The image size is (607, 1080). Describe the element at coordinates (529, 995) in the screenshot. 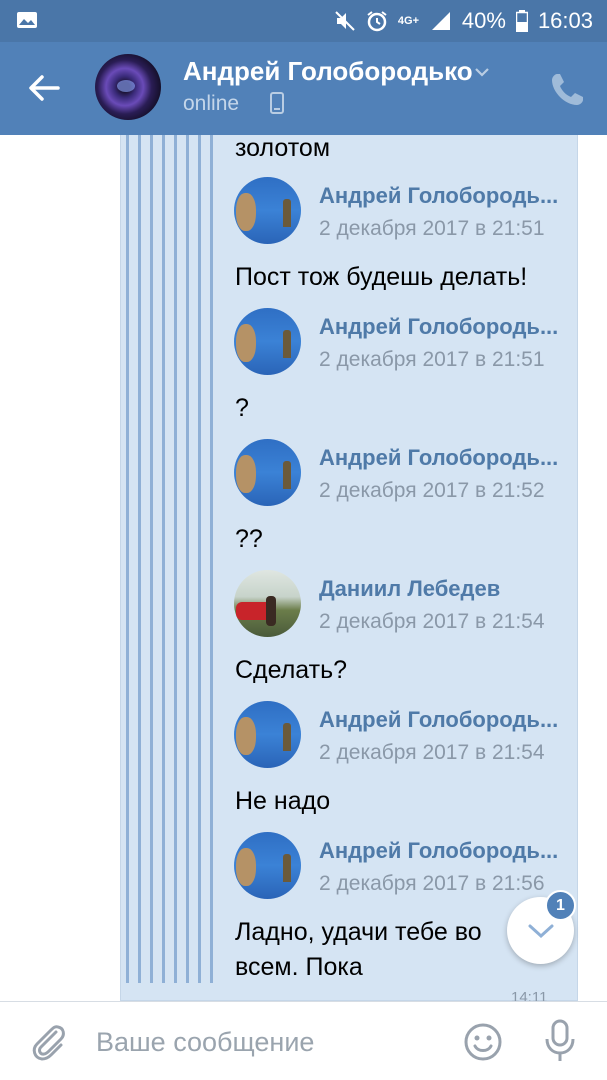

I see `message-time: 14:11` at that location.